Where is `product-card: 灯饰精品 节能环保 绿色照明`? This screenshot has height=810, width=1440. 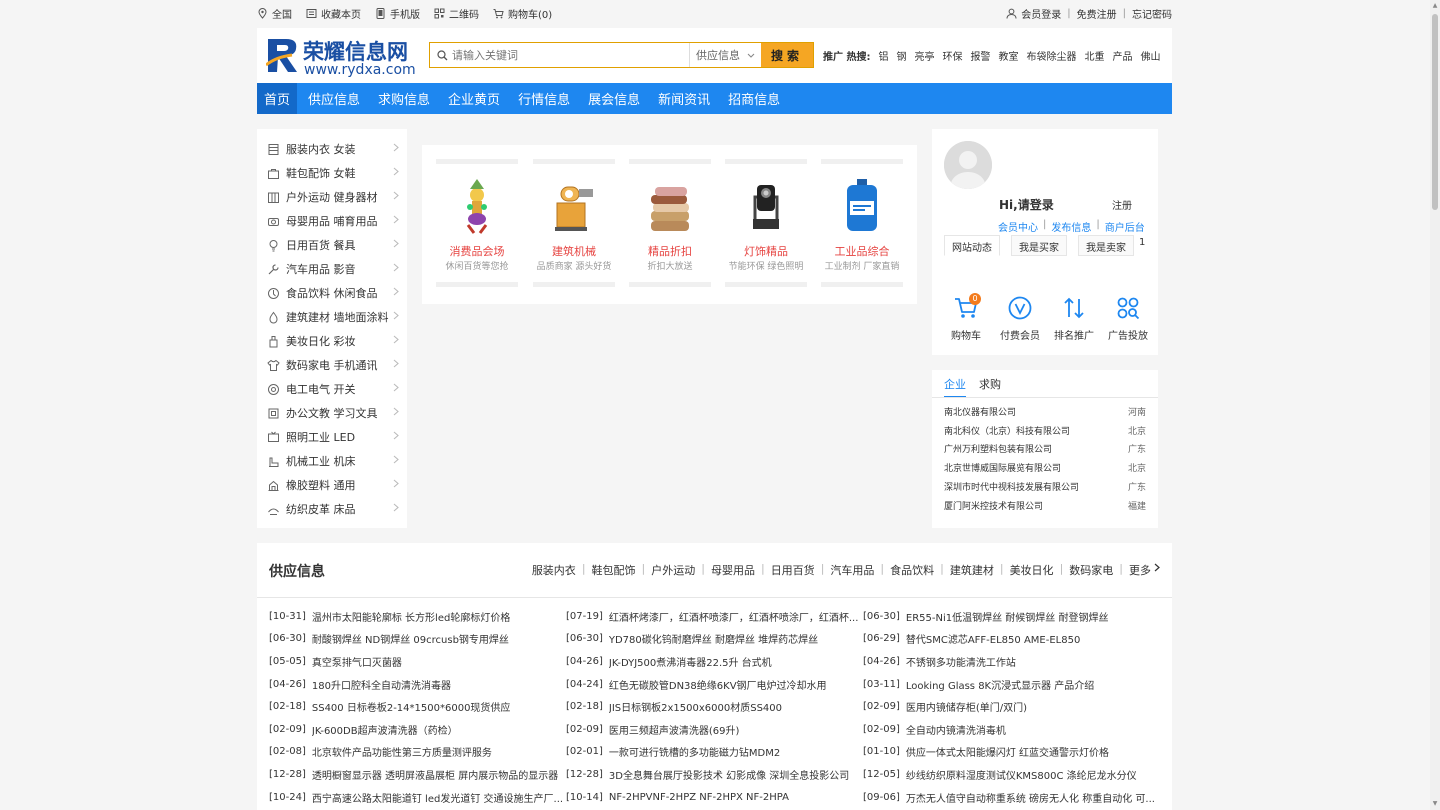 product-card: 灯饰精品 节能环保 绿色照明 is located at coordinates (766, 223).